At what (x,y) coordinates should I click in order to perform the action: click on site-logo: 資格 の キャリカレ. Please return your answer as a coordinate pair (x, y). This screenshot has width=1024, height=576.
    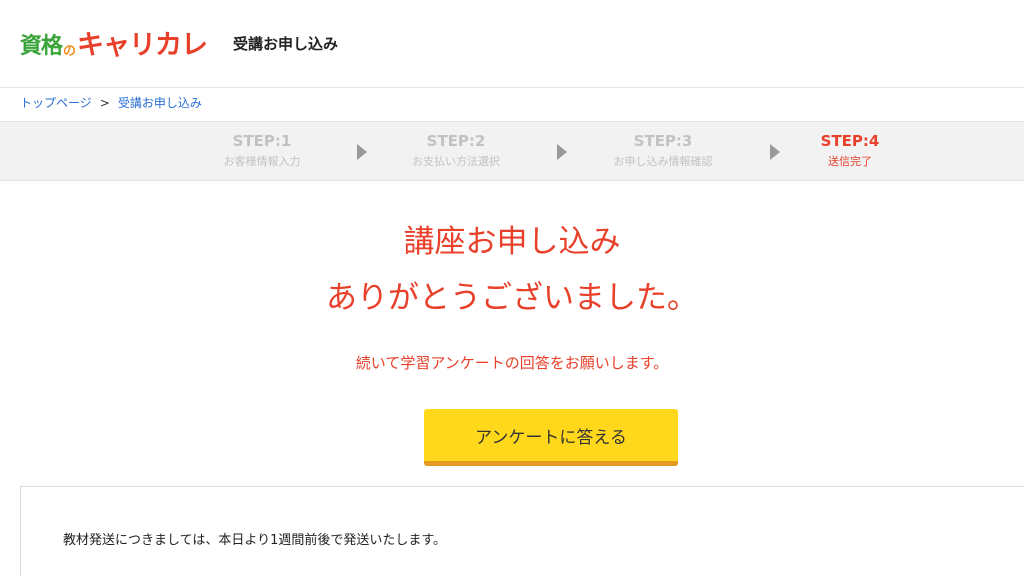
    Looking at the image, I should click on (114, 44).